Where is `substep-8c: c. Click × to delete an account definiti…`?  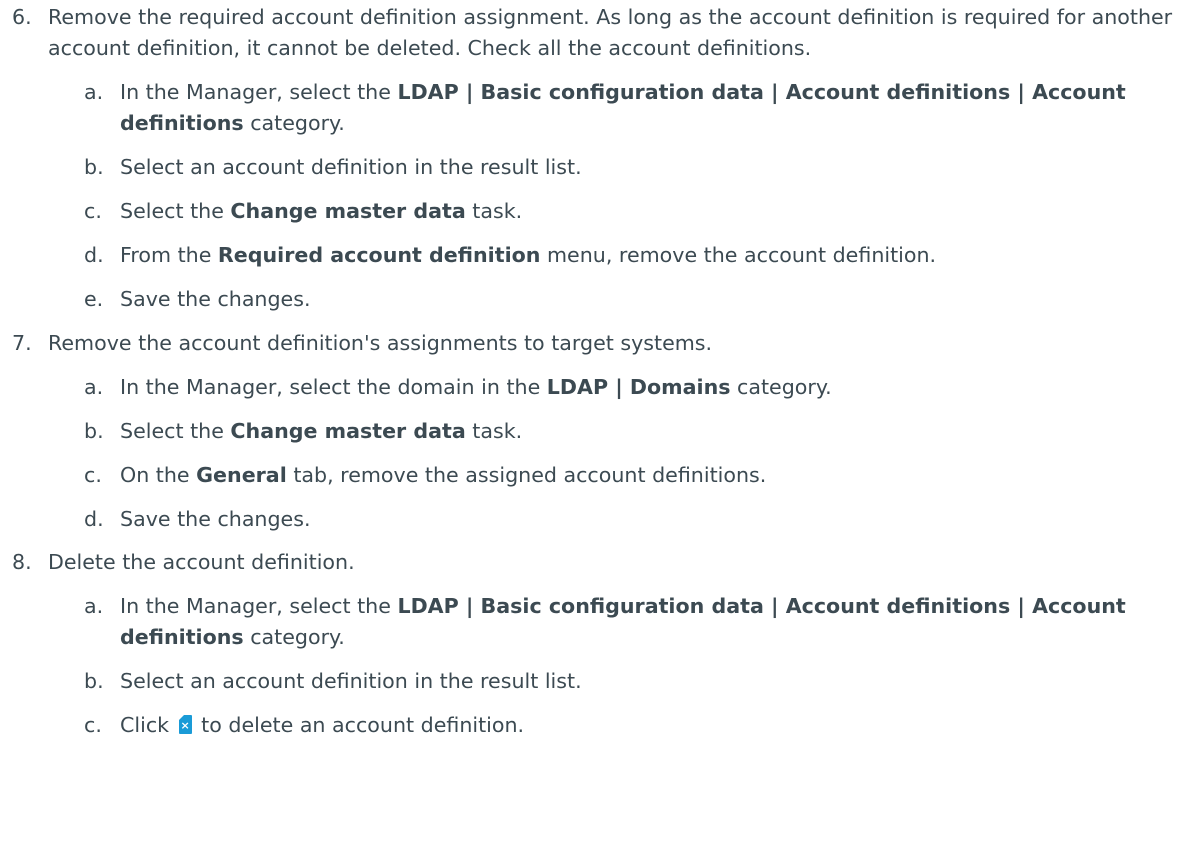
substep-8c: c. Click × to delete an account definiti… is located at coordinates (632, 725).